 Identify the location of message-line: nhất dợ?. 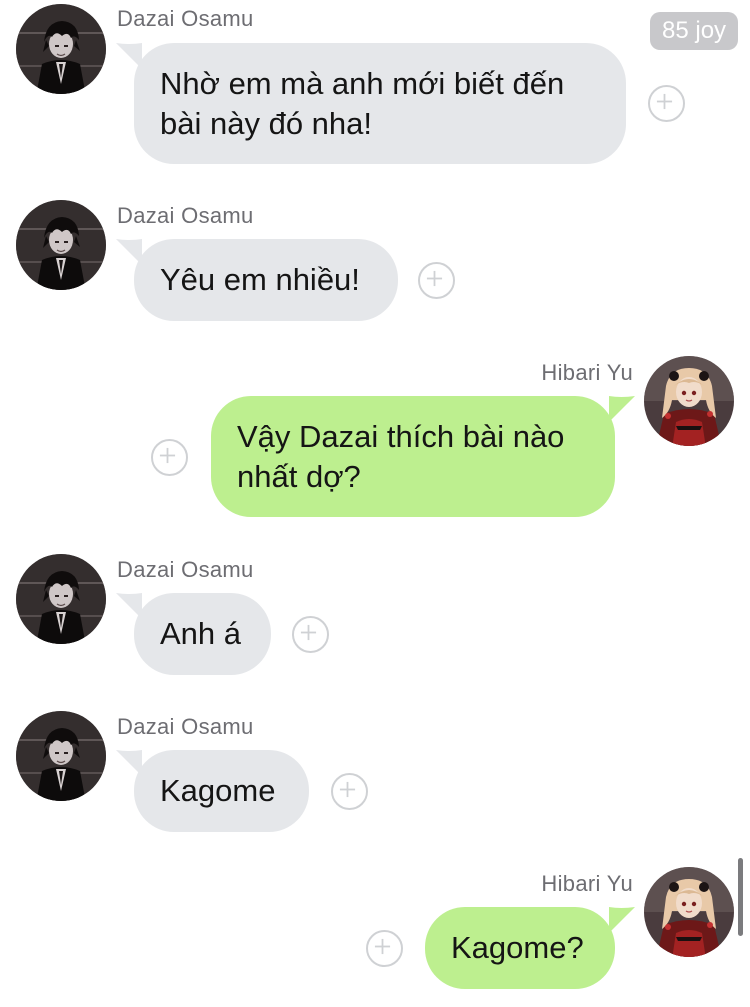
(299, 476).